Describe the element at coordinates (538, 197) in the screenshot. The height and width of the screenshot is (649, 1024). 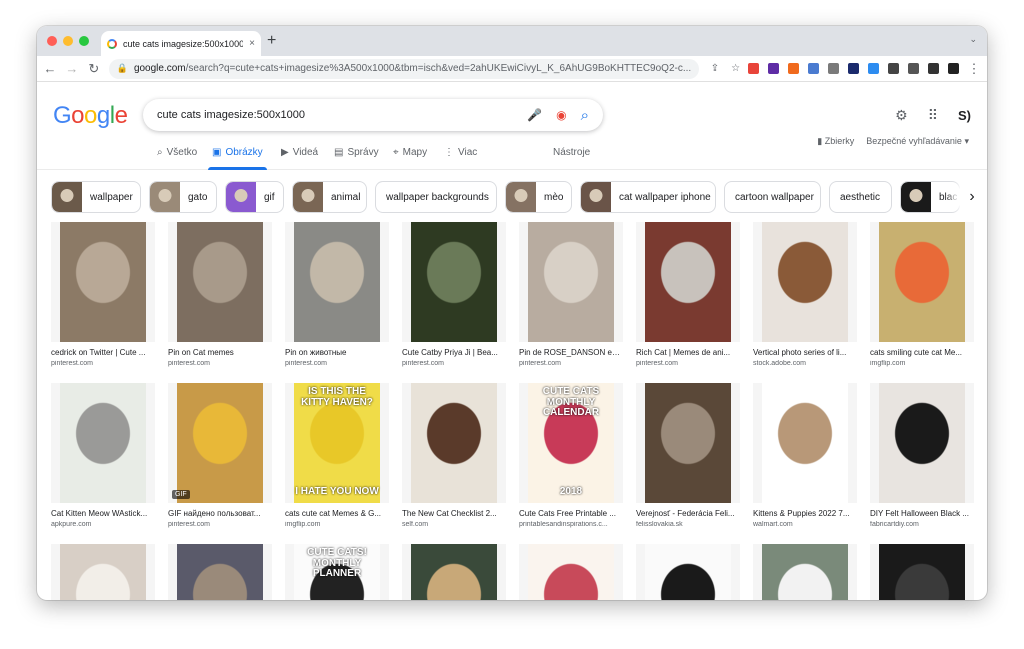
I see `related-search-chip: mèo` at that location.